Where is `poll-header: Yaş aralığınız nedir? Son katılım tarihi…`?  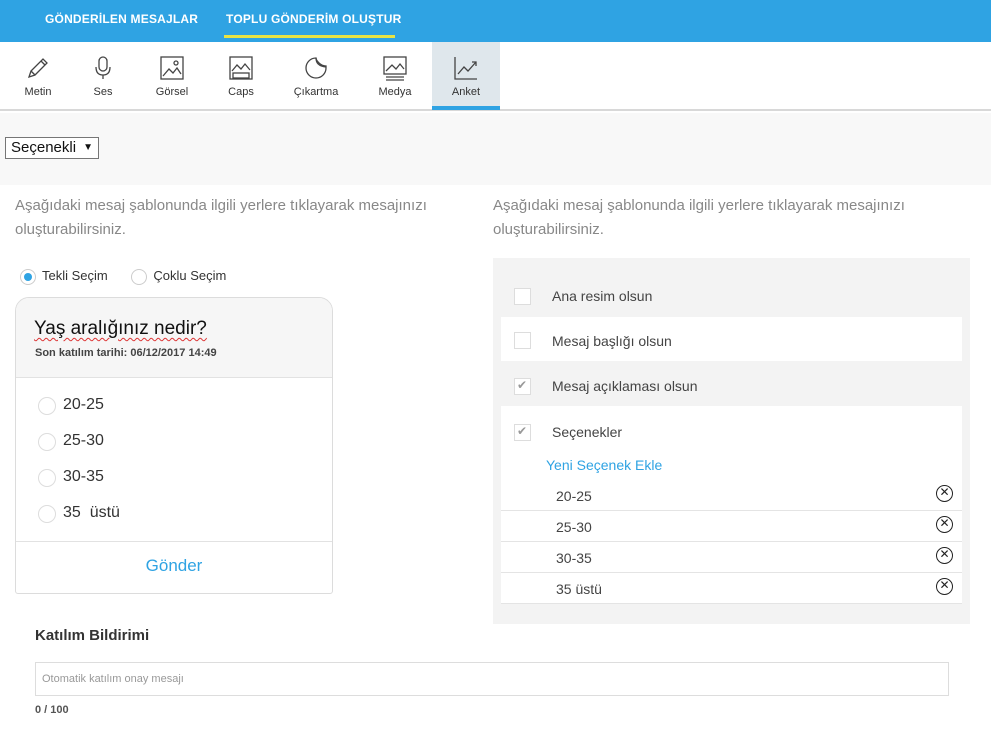
poll-header: Yaş aralığınız nedir? Son katılım tarihi… is located at coordinates (174, 338).